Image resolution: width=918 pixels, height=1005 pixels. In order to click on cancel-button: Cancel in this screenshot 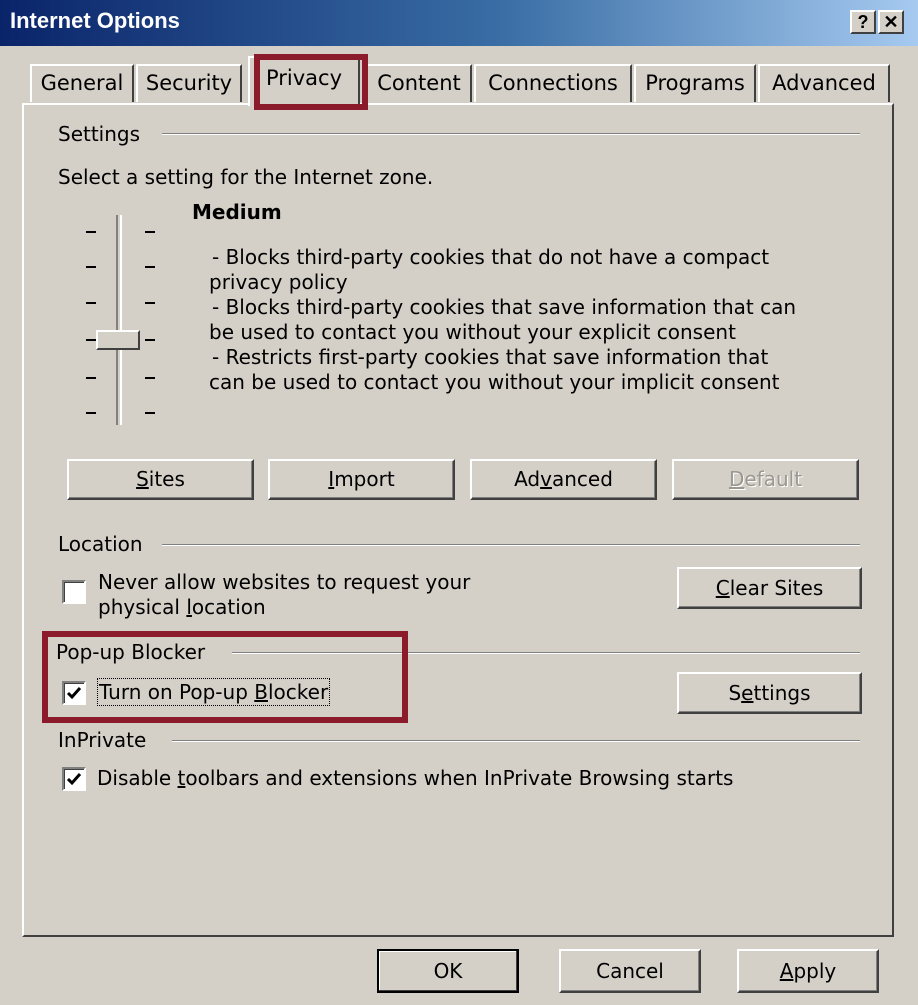, I will do `click(630, 971)`.